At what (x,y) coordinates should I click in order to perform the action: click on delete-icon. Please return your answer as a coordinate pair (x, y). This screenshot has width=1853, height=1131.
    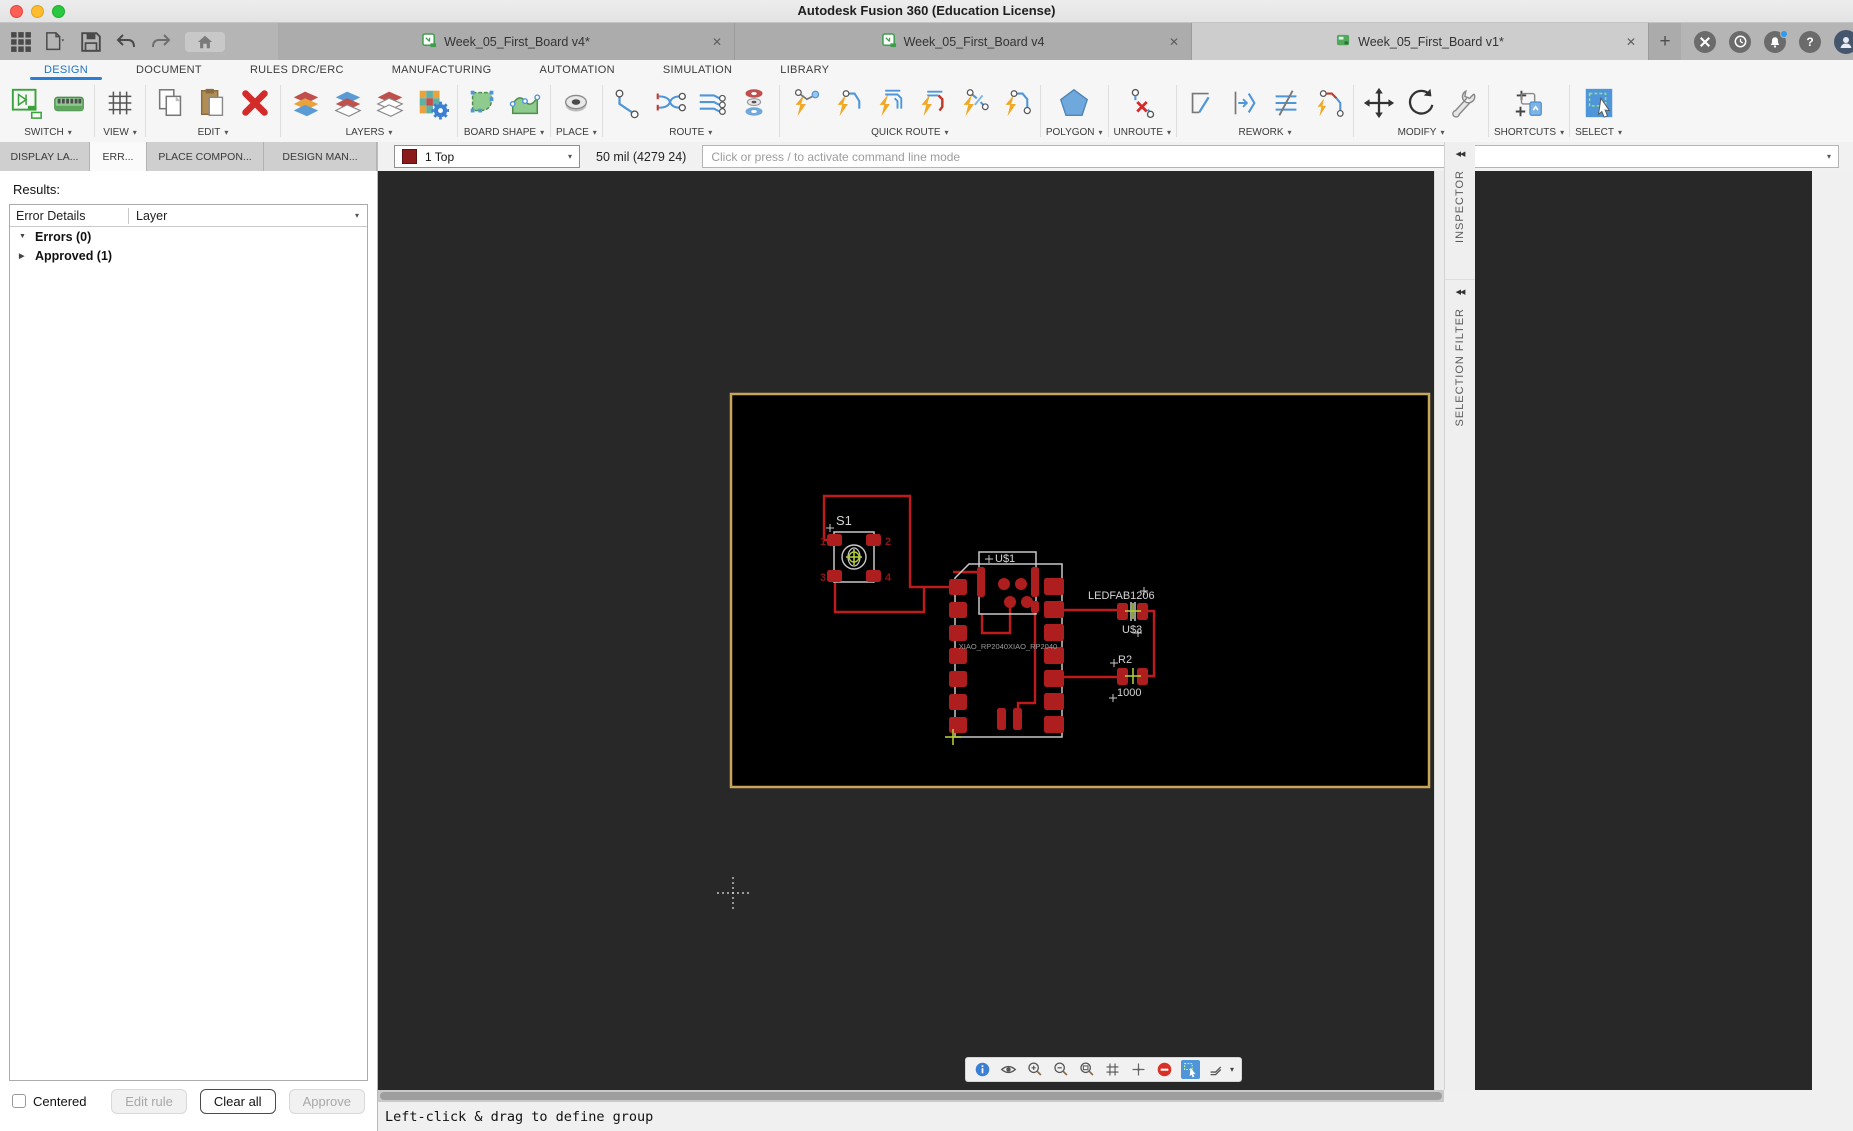
    Looking at the image, I should click on (255, 103).